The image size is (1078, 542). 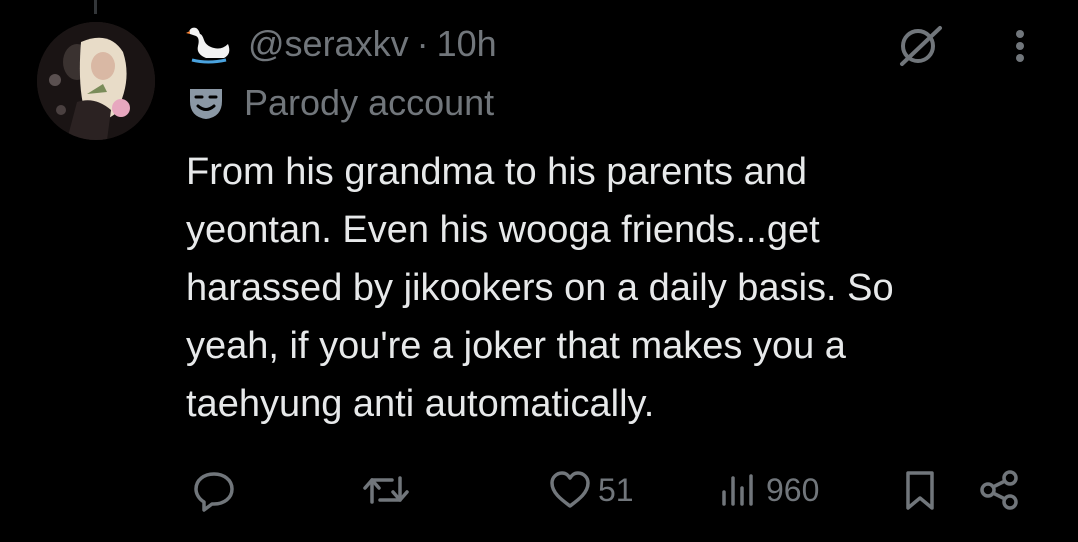 What do you see at coordinates (214, 492) in the screenshot?
I see `reply-icon` at bounding box center [214, 492].